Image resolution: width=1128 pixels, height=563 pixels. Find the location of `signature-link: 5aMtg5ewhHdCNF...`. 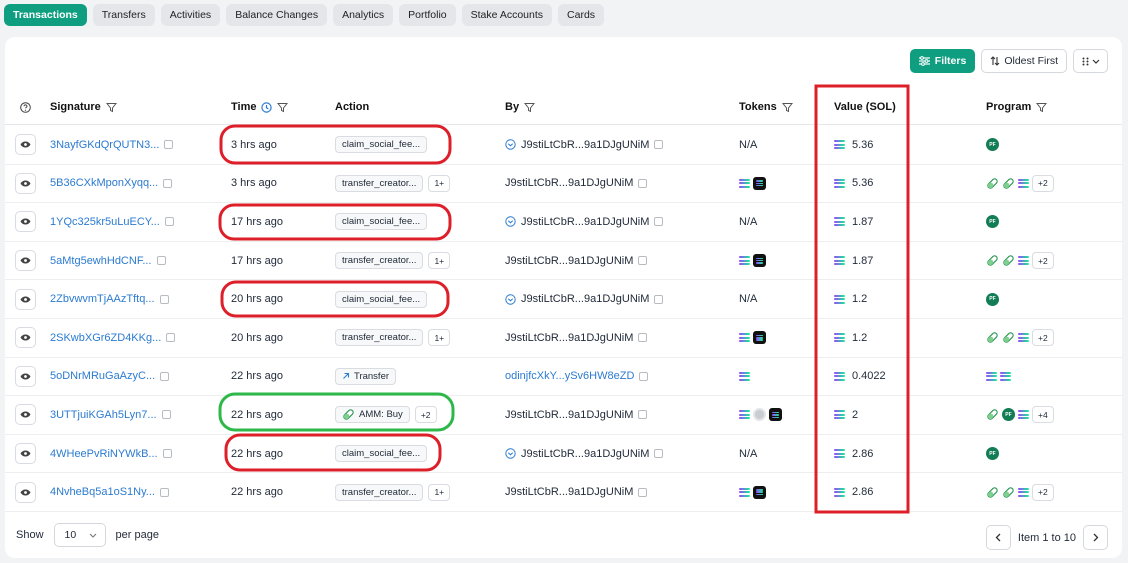

signature-link: 5aMtg5ewhHdCNF... is located at coordinates (101, 261).